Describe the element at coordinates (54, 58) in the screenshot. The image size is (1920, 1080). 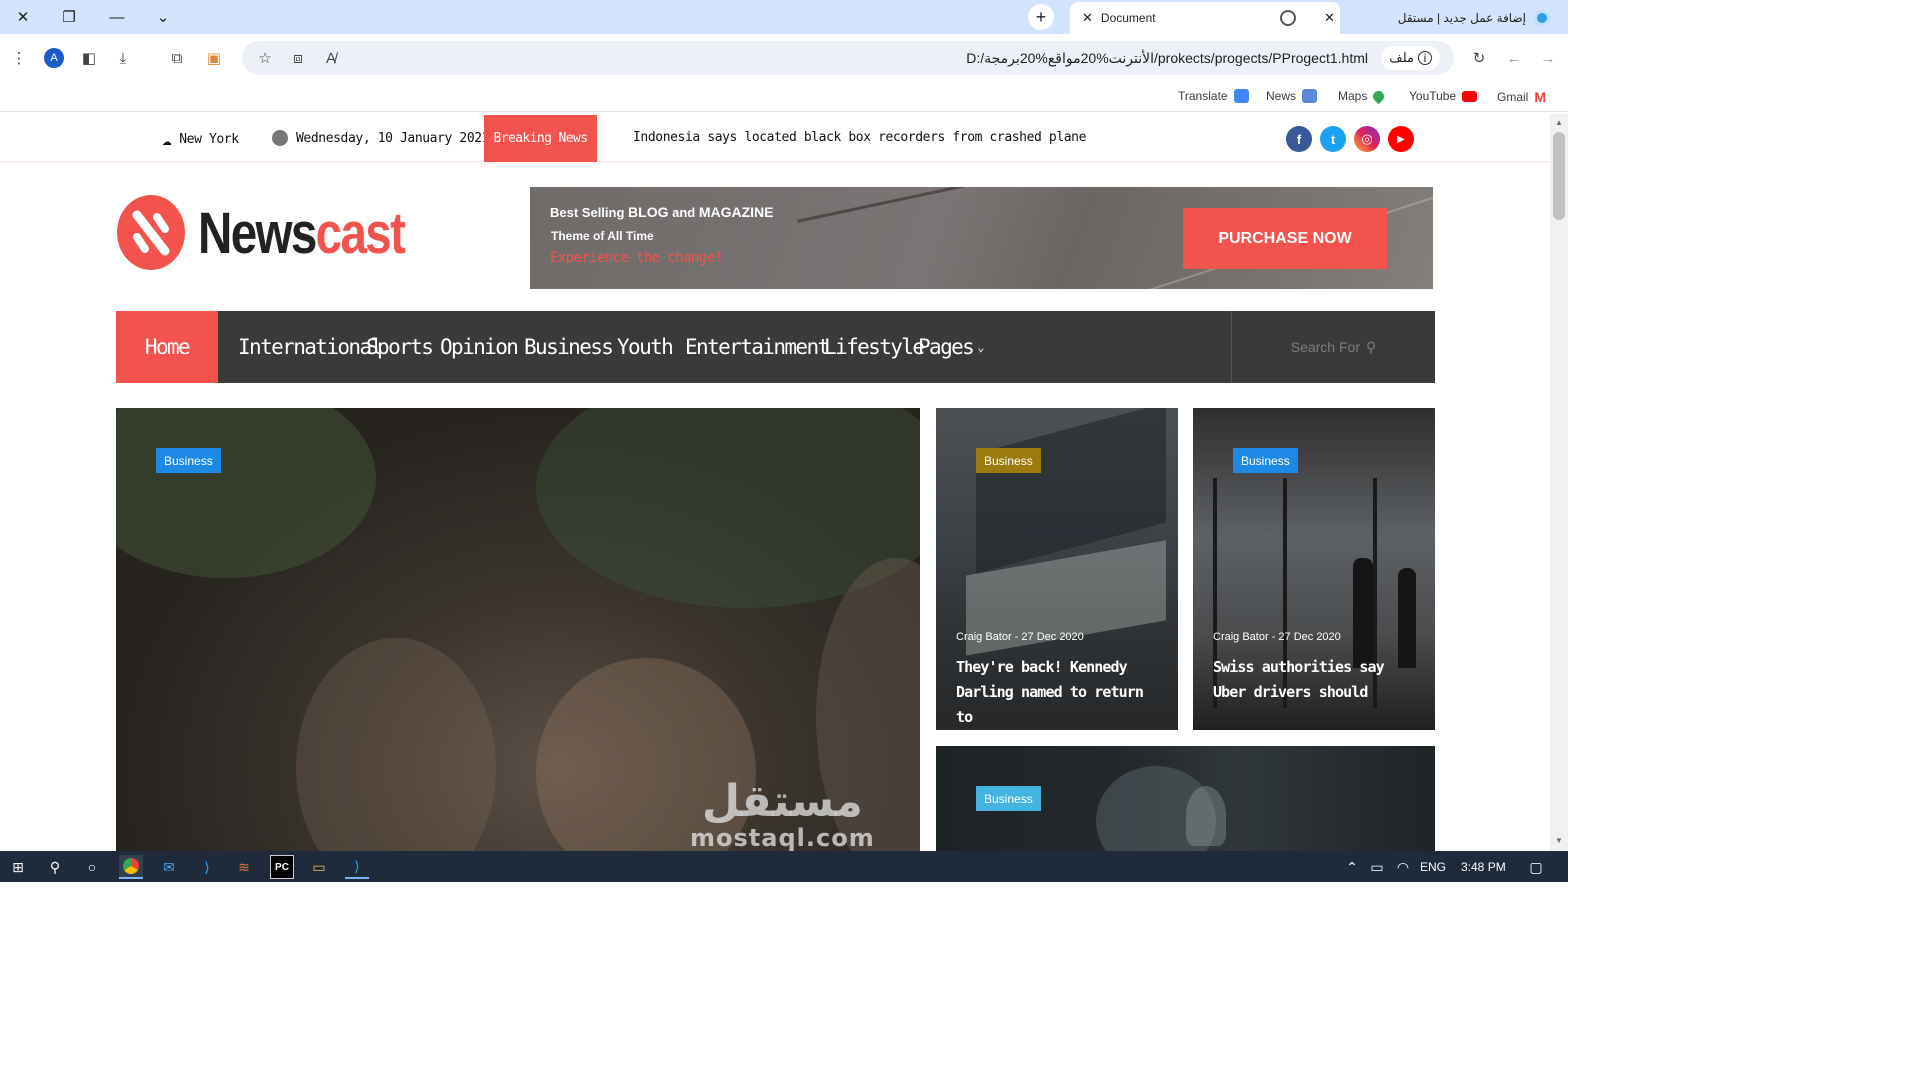
I see `profile-avatar: A` at that location.